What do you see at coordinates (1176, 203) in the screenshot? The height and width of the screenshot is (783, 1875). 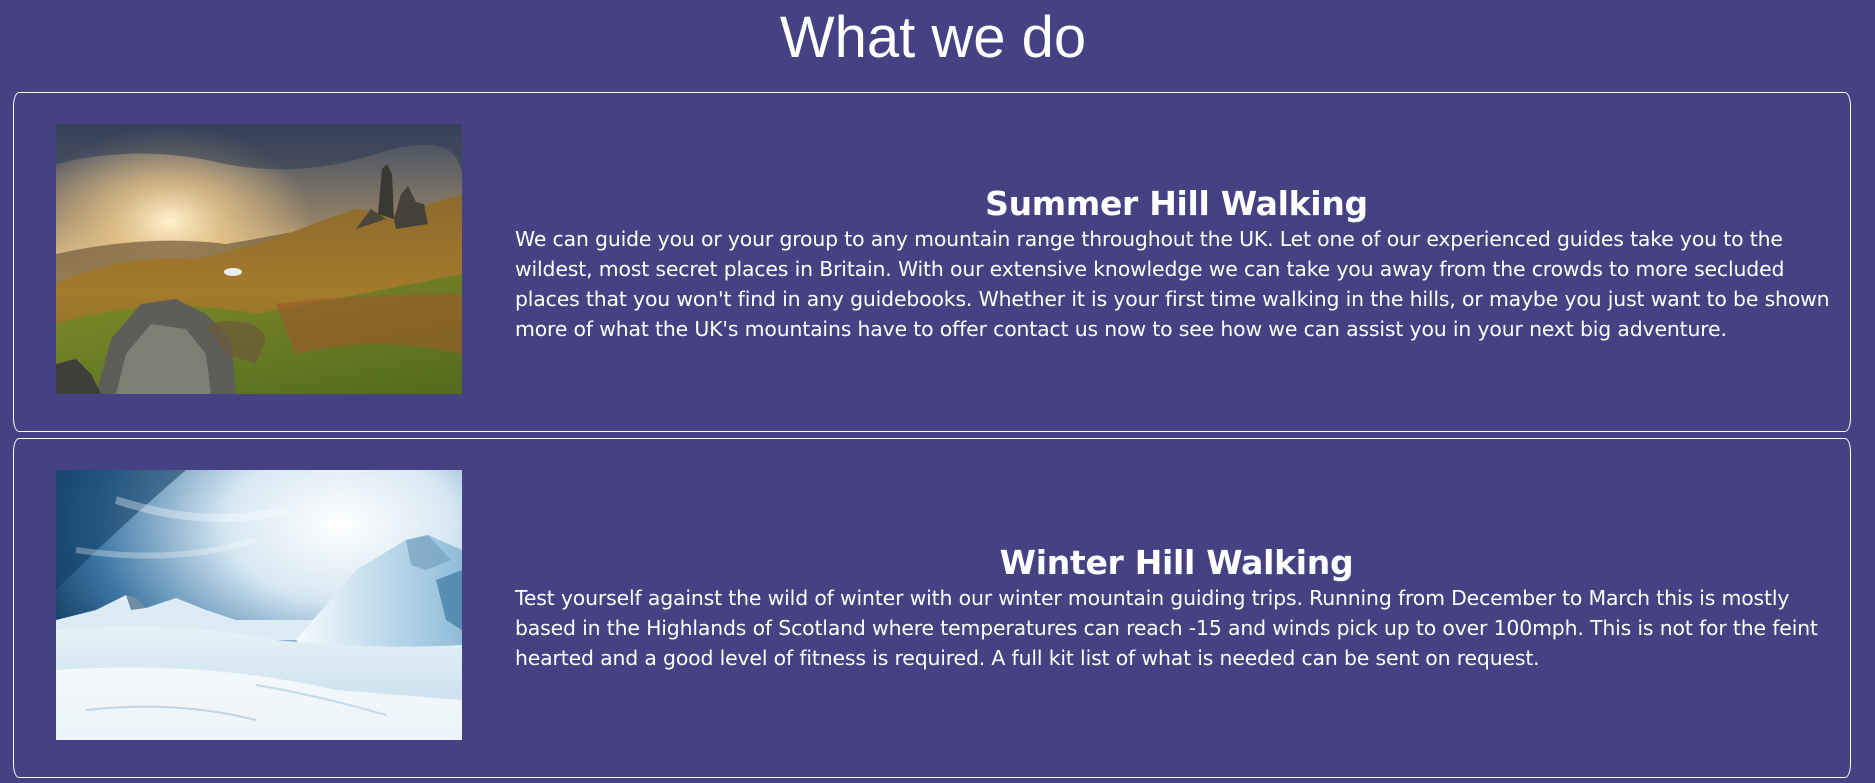 I see `service-heading: Summer Hill Walking` at bounding box center [1176, 203].